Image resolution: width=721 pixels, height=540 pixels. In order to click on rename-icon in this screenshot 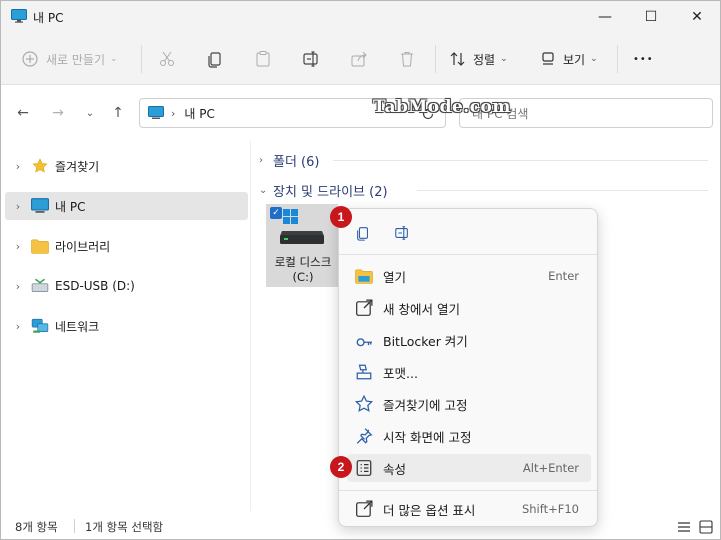, I will do `click(310, 59)`.